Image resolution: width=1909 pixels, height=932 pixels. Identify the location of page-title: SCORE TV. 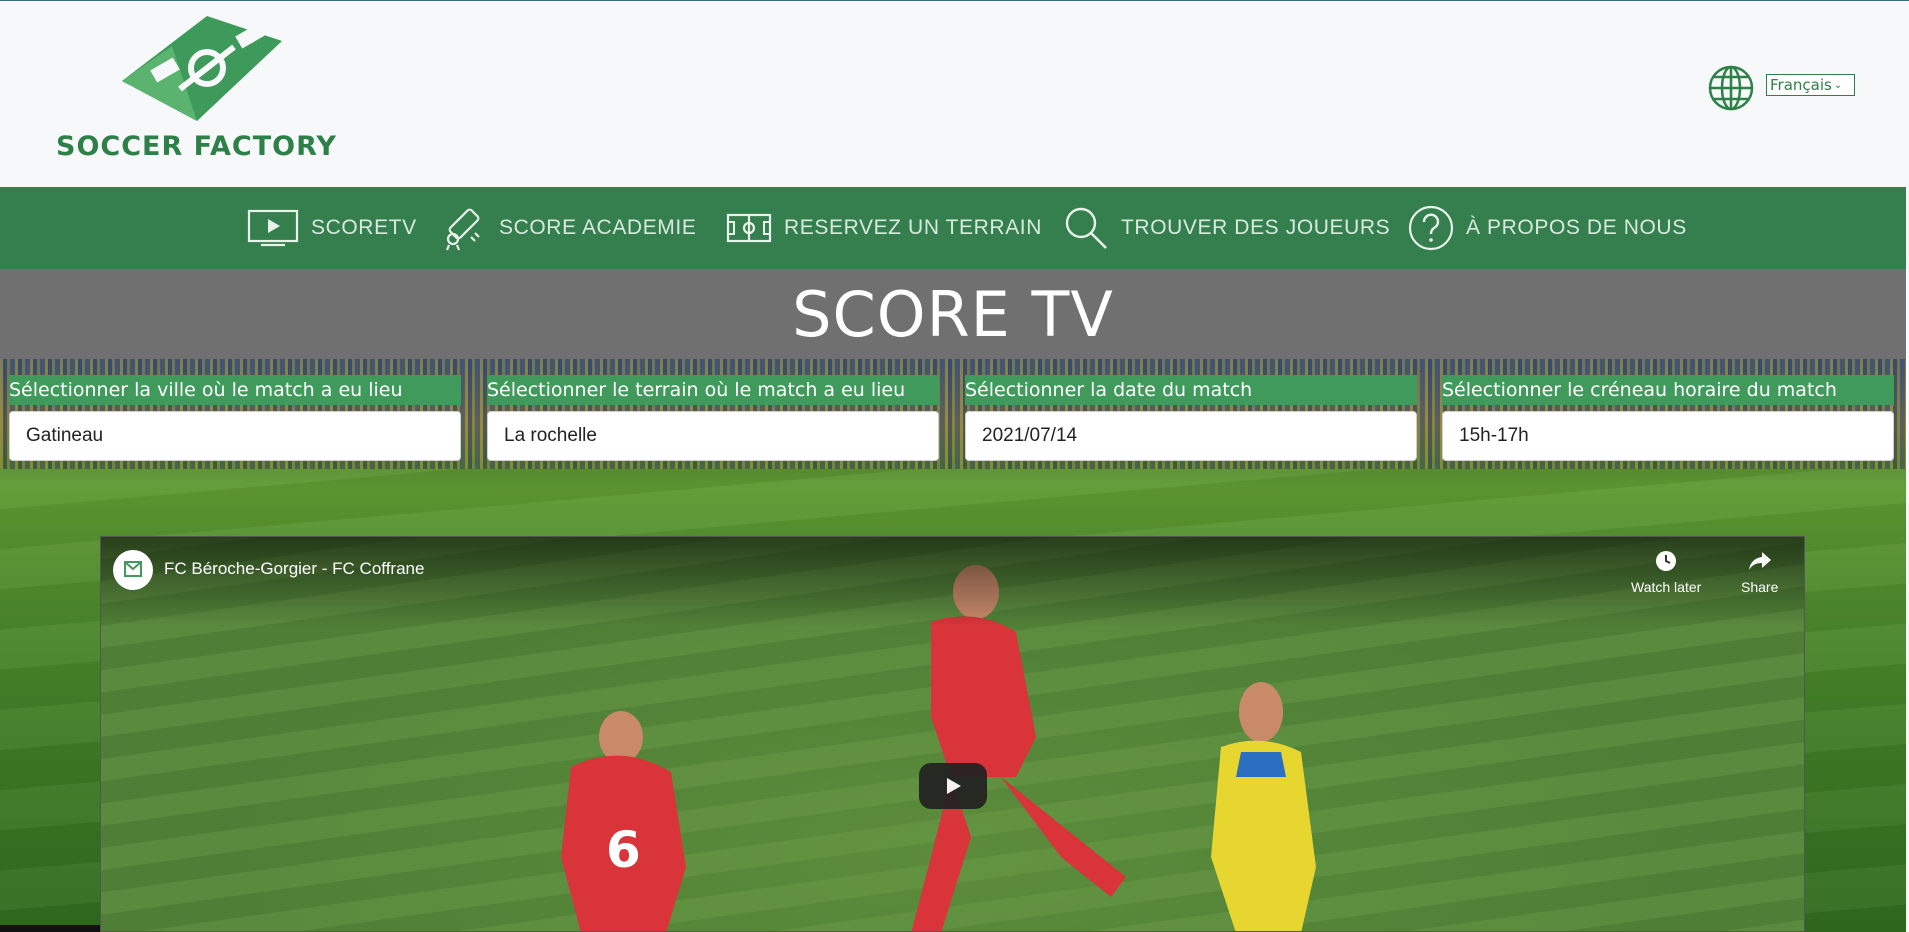
(953, 314).